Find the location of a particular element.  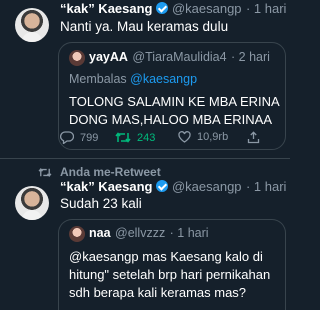

avatar-kaesang is located at coordinates (32, 25).